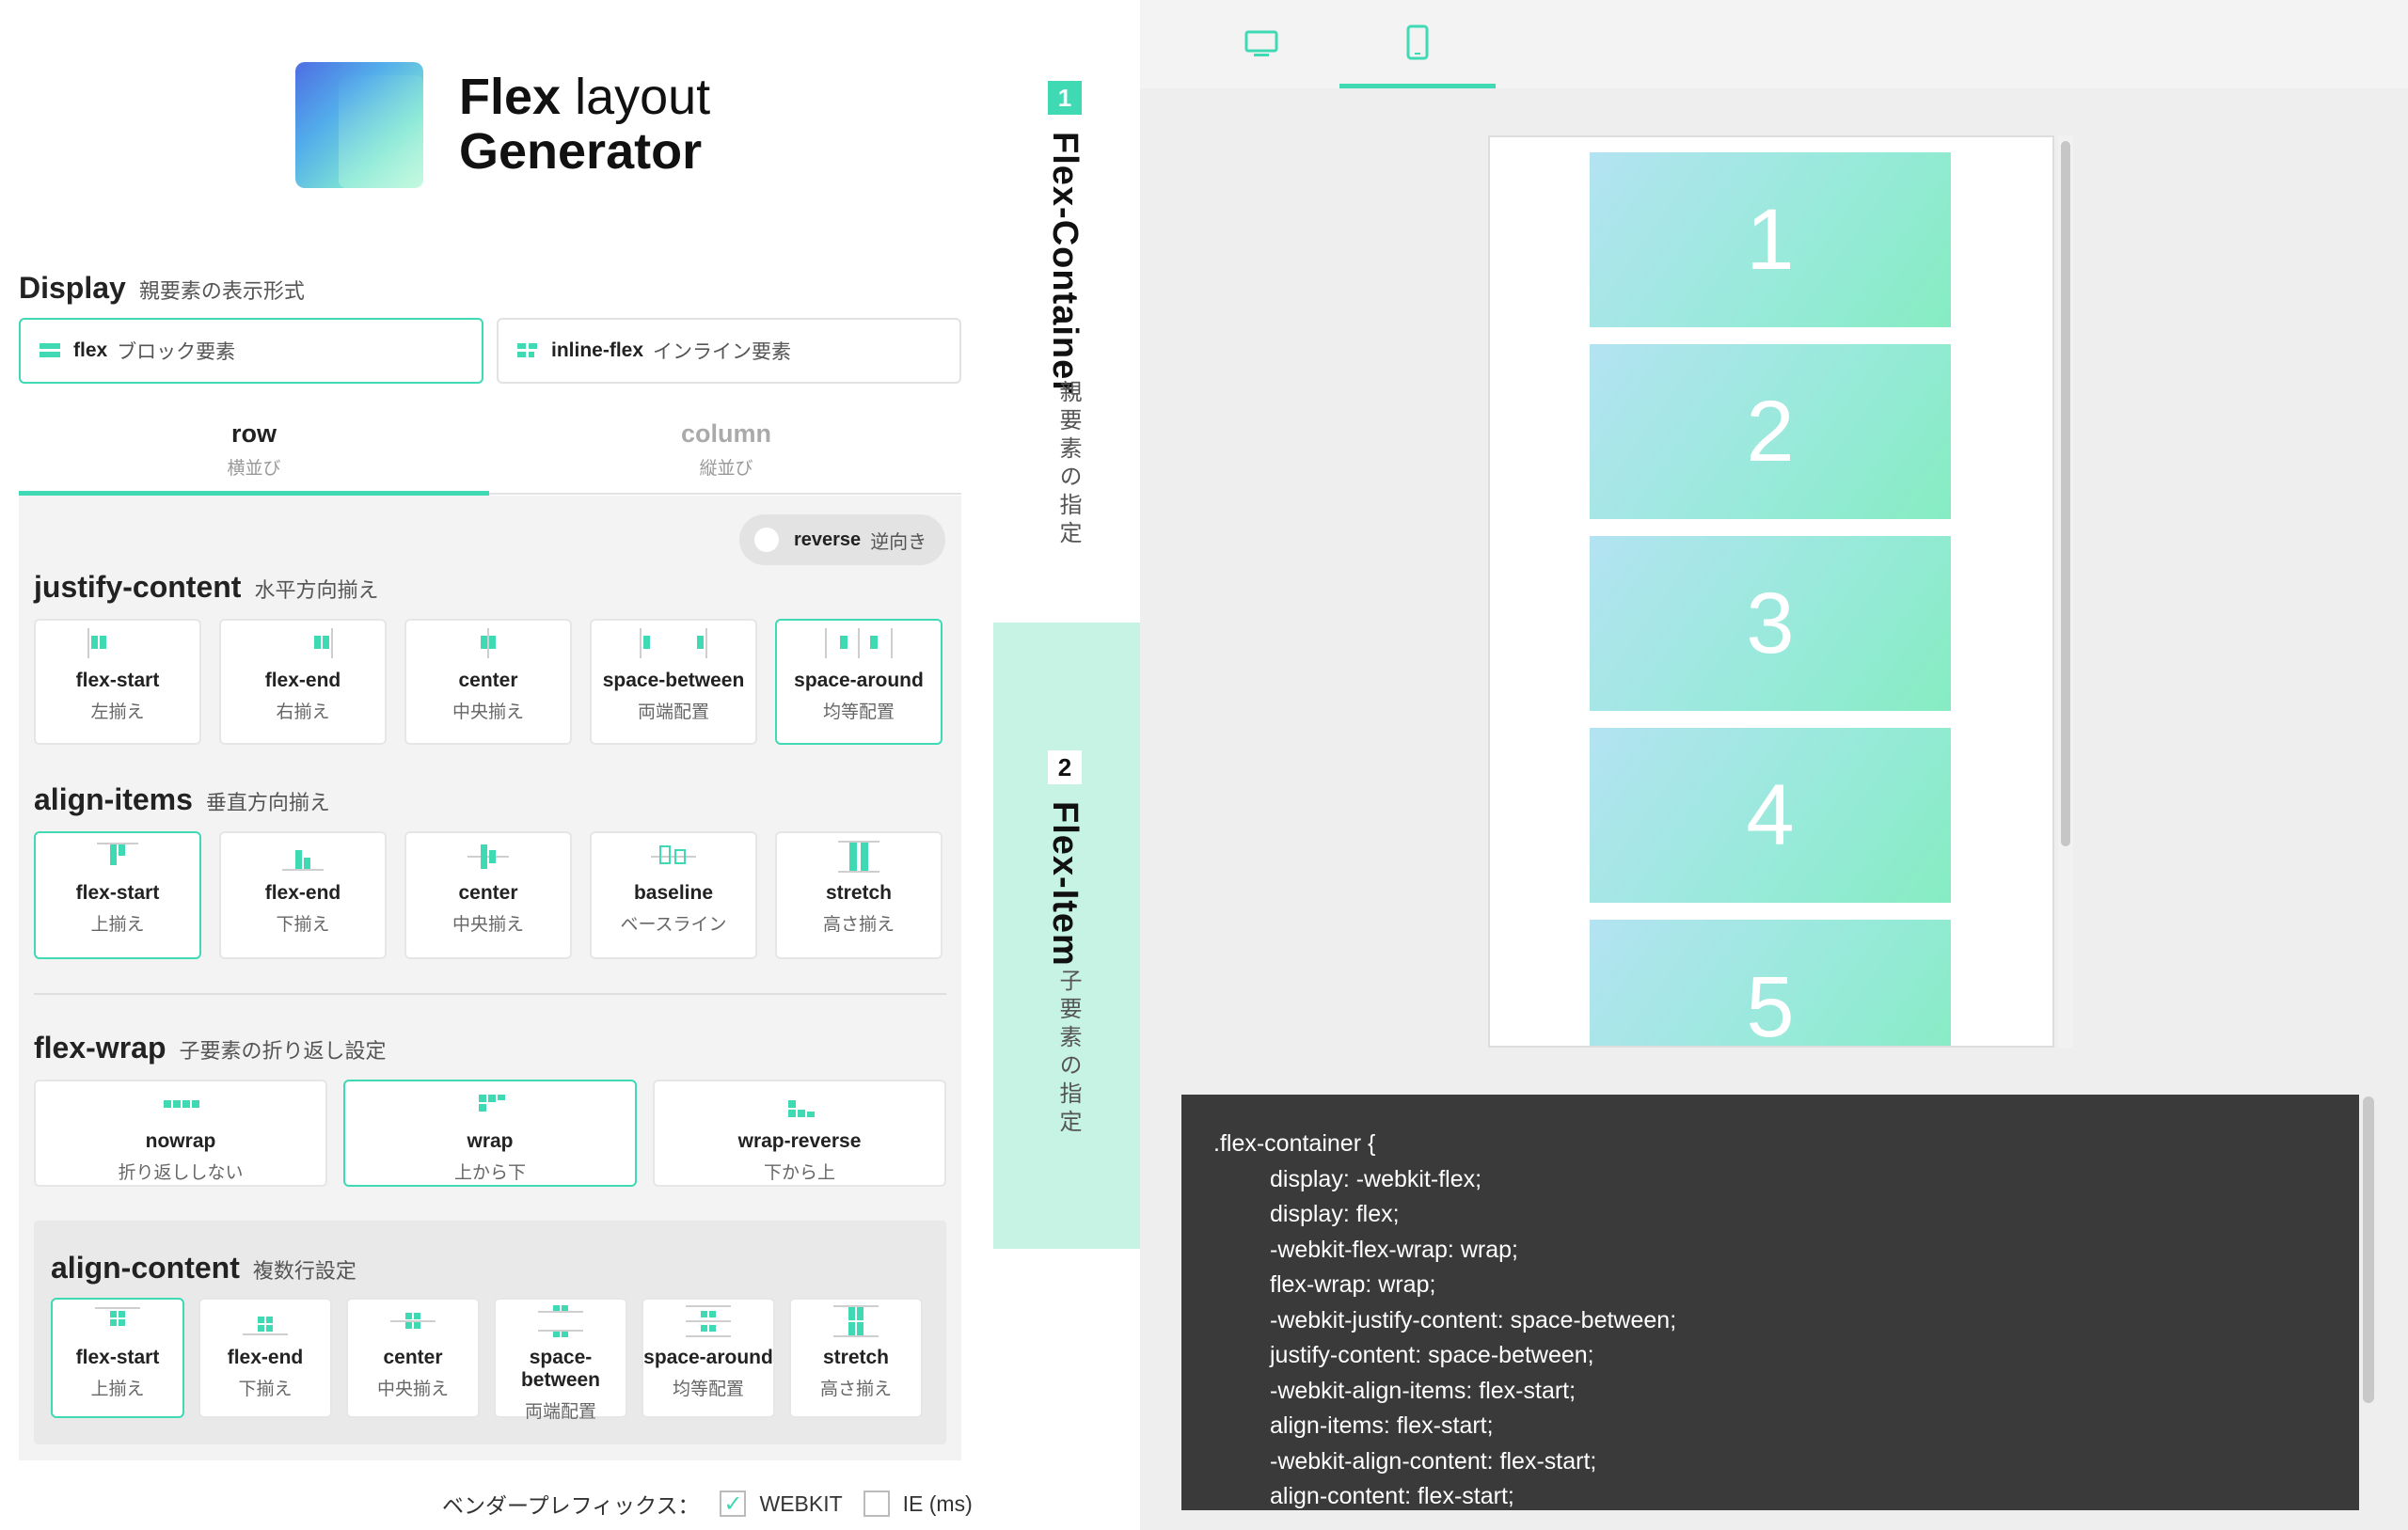  I want to click on flex-wrap-option-wrap: wrap 上から下, so click(490, 1133).